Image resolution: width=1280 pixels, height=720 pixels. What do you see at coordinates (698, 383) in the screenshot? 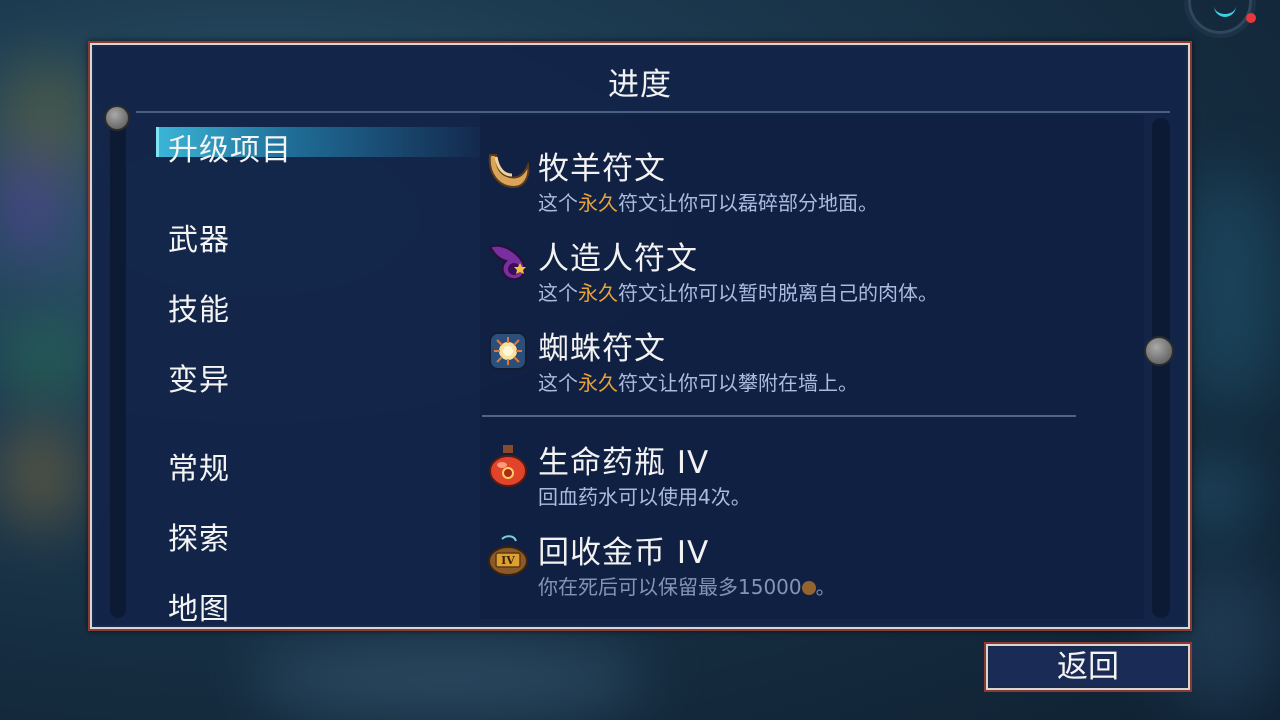
I see `item-description: 这个永久符文让你可以攀附在墙上。` at bounding box center [698, 383].